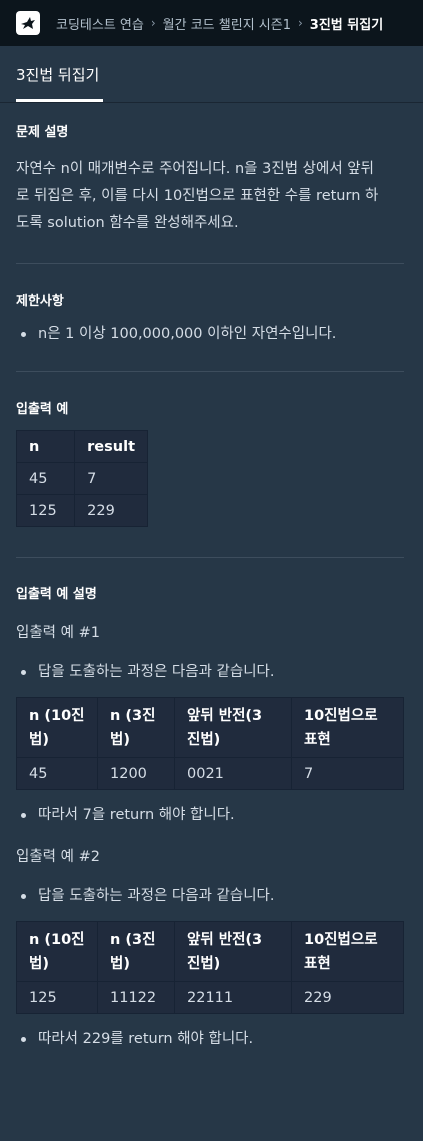  Describe the element at coordinates (57, 74) in the screenshot. I see `tab-problem: 3진법 뒤집기` at that location.